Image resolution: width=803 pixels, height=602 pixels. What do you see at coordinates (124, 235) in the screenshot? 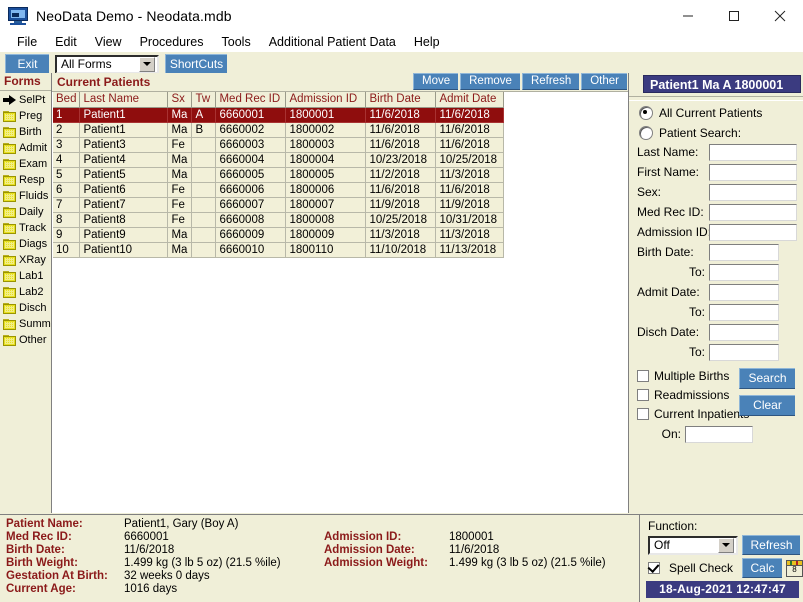
I see `table-cell: Patient9` at bounding box center [124, 235].